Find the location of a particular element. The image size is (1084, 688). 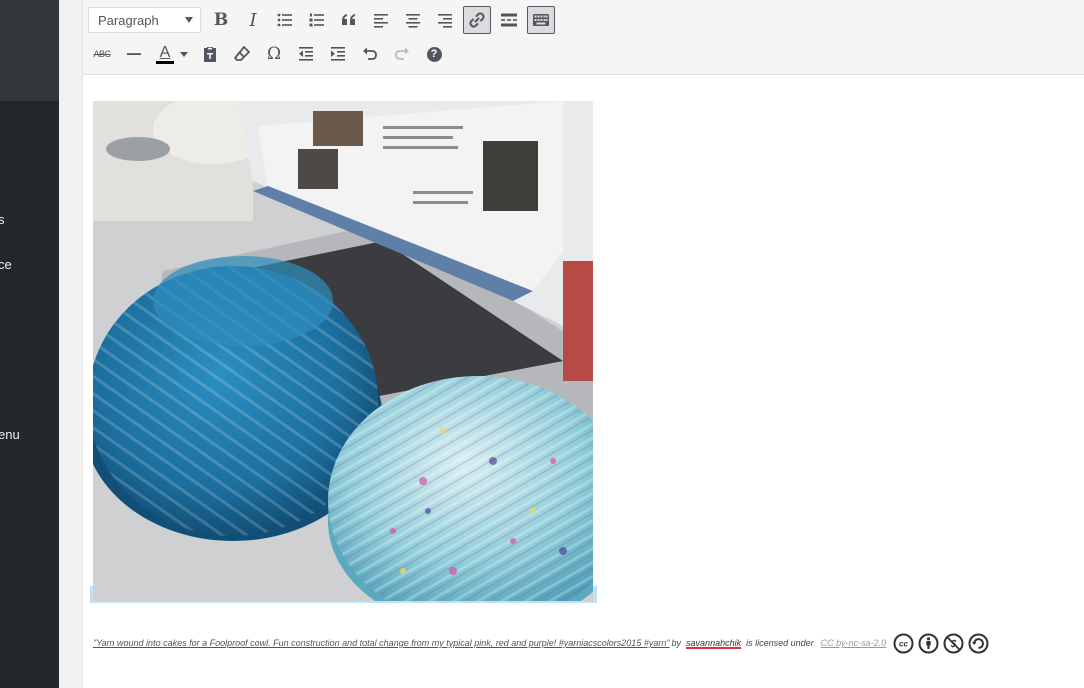

read-more-icon is located at coordinates (509, 20).